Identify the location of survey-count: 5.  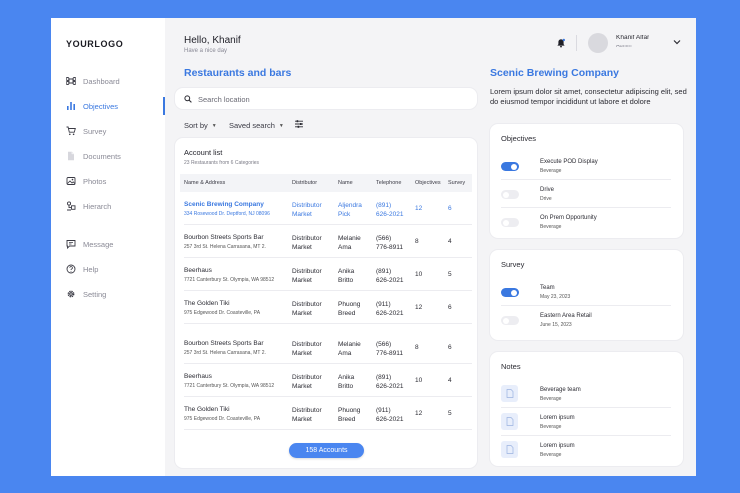
(450, 274).